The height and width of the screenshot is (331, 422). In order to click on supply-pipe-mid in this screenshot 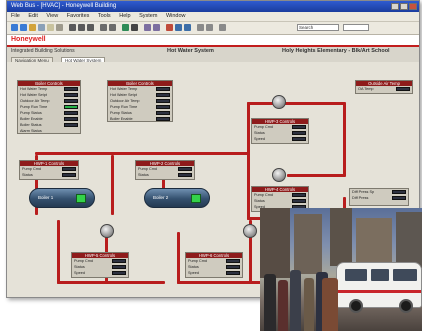, I will do `click(316, 175)`.